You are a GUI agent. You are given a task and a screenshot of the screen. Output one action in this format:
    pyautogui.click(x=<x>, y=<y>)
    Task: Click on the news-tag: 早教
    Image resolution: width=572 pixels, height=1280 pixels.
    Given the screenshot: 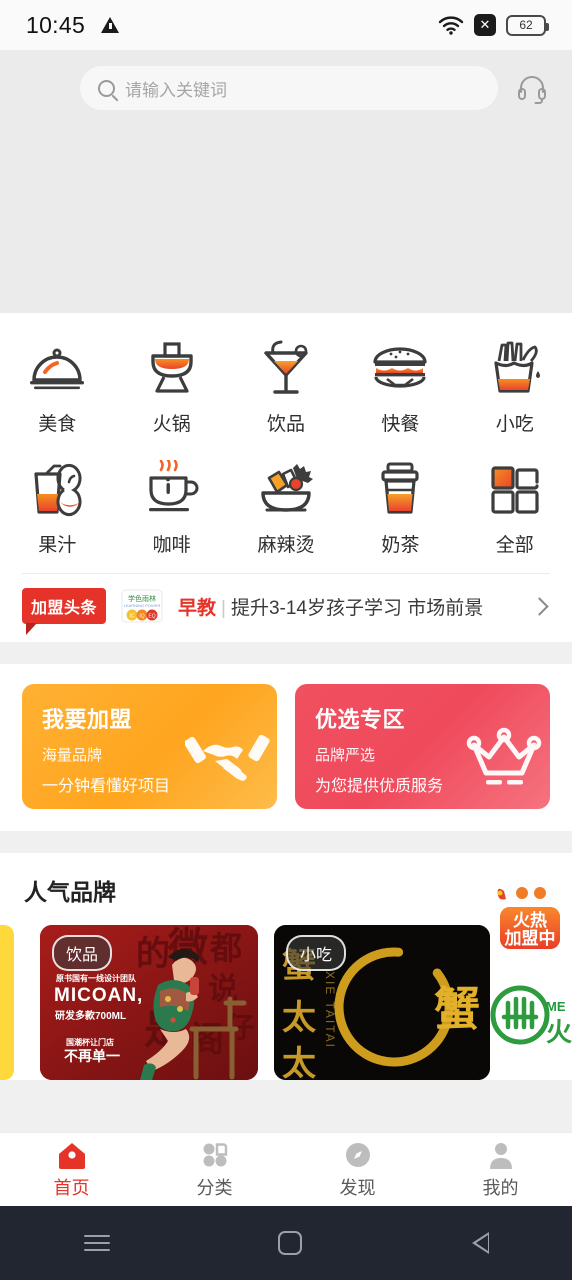 What is the action you would take?
    pyautogui.click(x=197, y=608)
    